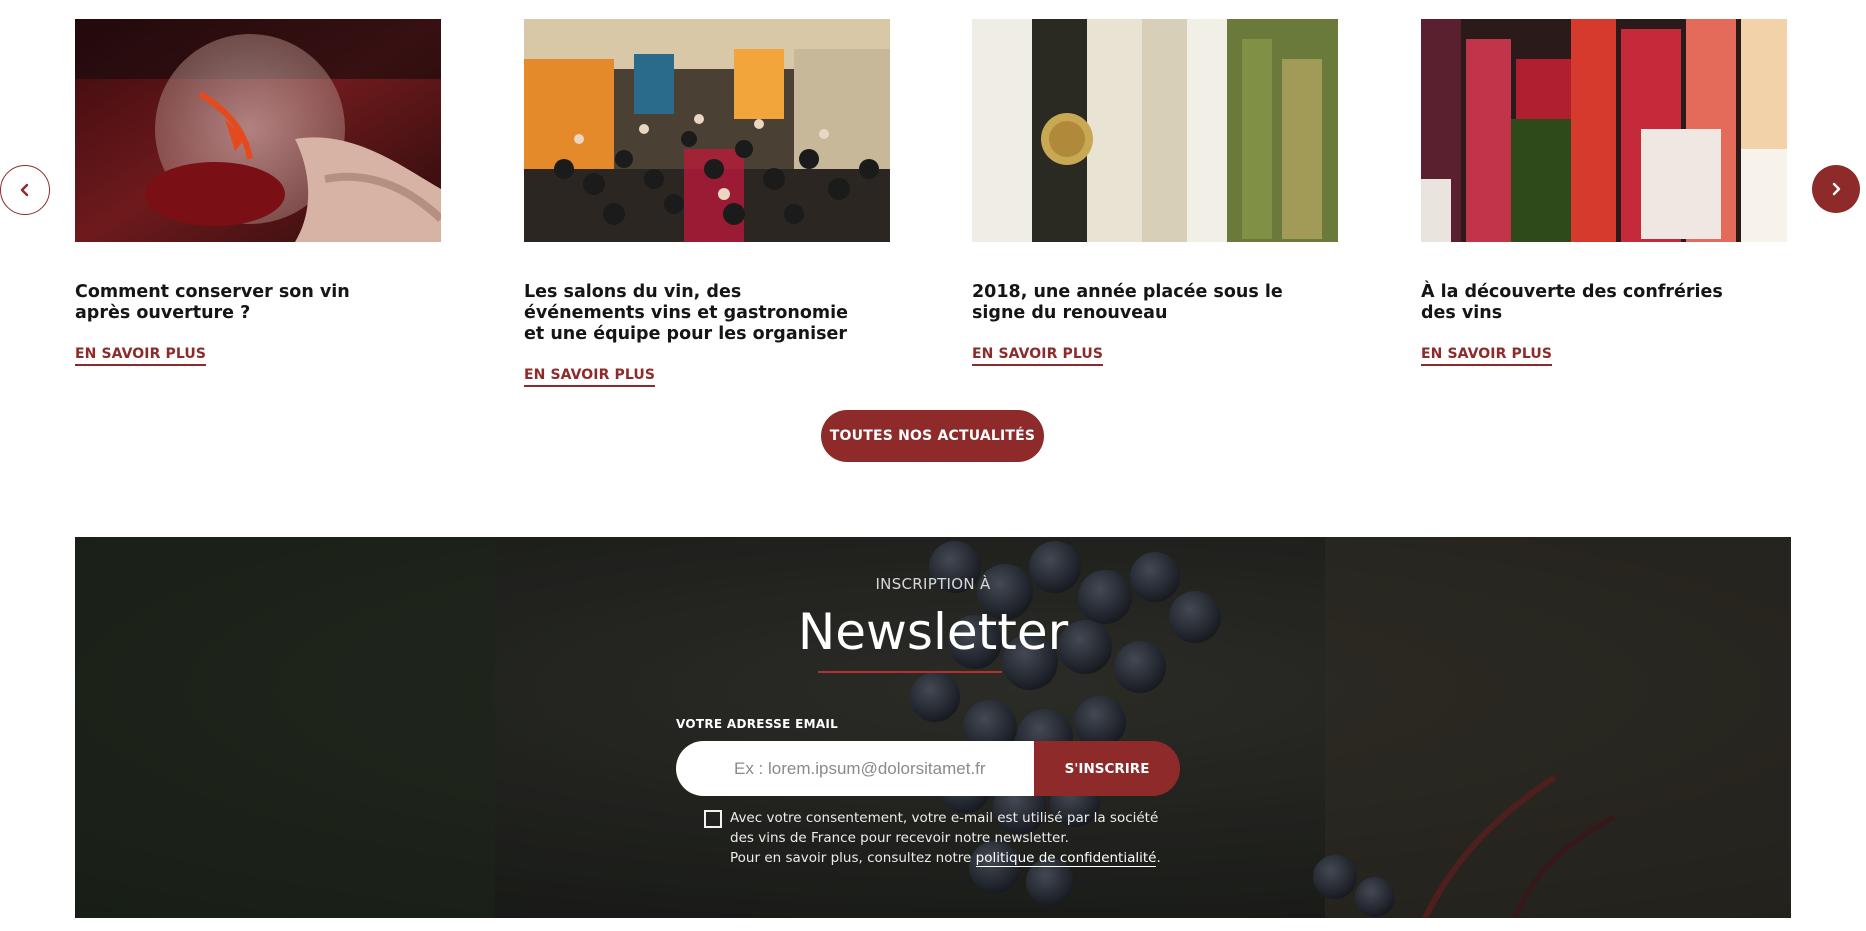 The height and width of the screenshot is (931, 1866). I want to click on subscribe-button: S'INSCRIRE, so click(1107, 768).